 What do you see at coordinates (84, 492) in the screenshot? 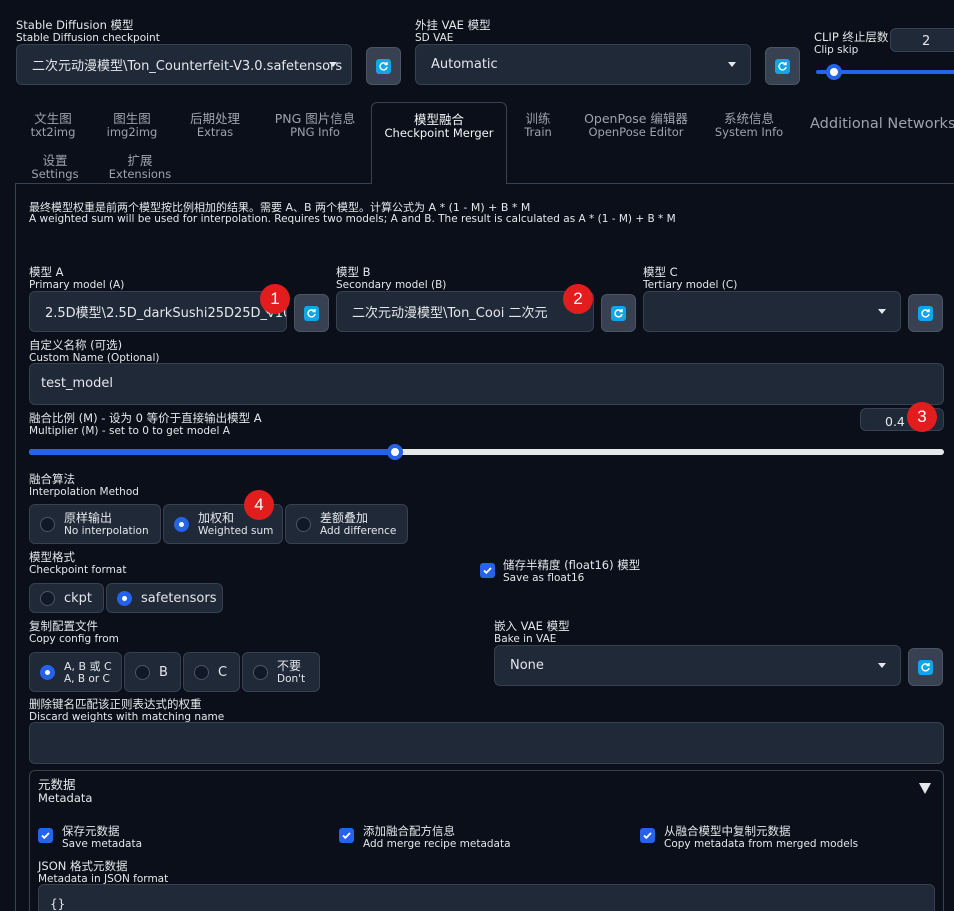
I see `method-label-en: Interpolation Method` at bounding box center [84, 492].